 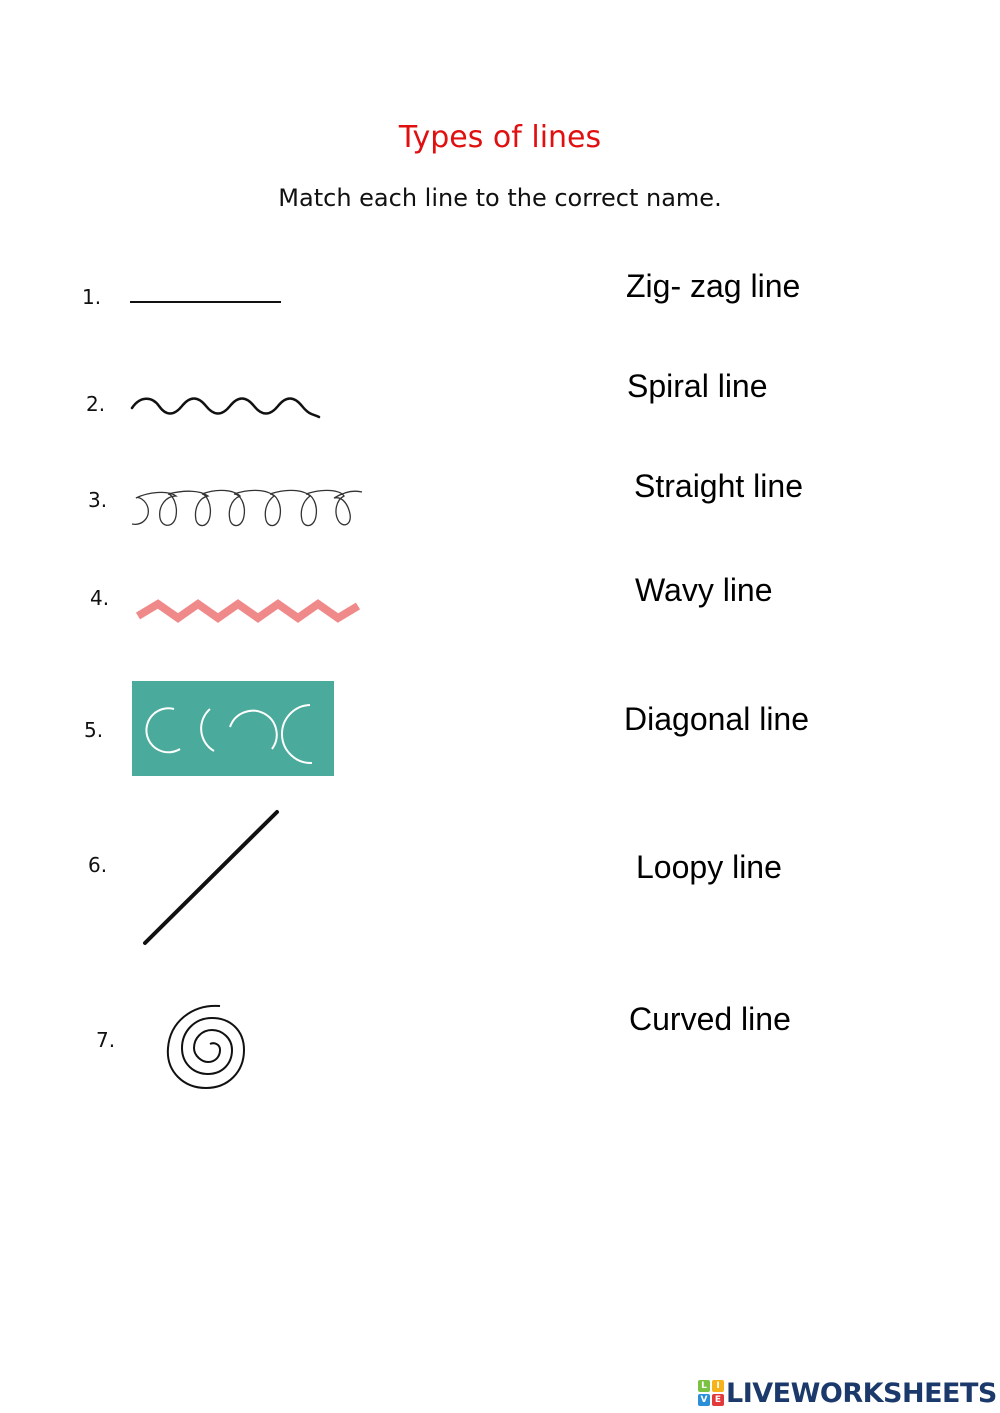 I want to click on liveworksheets-logo: L I V E LIVEWORKSHEETS, so click(x=847, y=1393).